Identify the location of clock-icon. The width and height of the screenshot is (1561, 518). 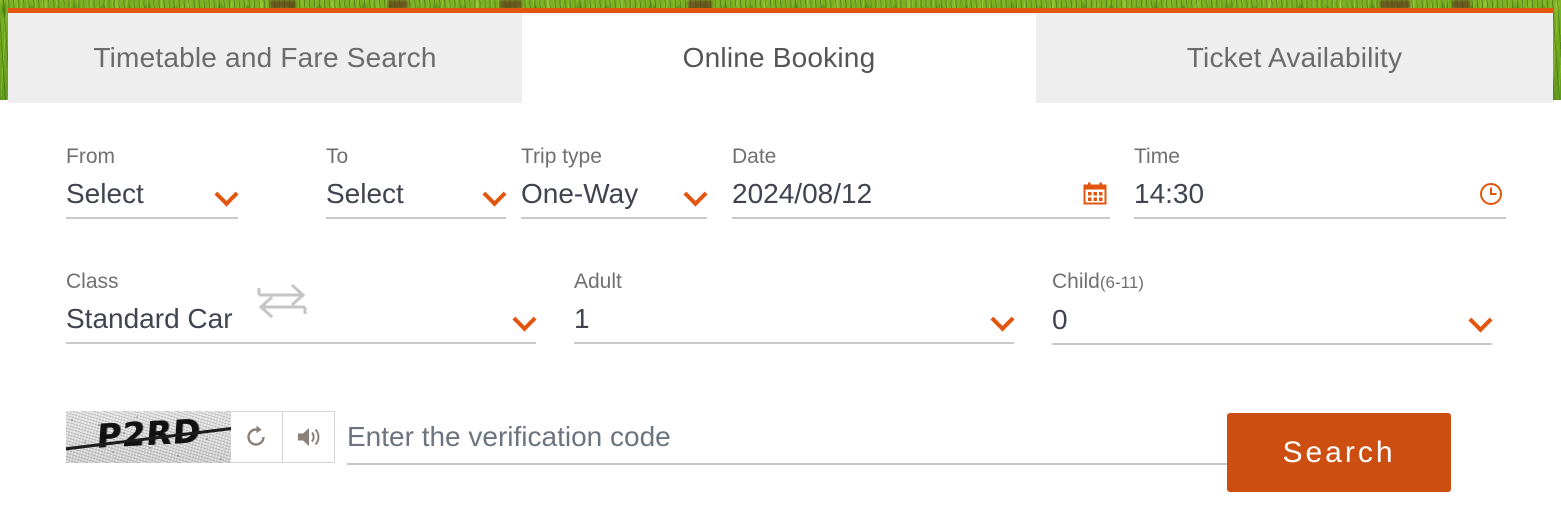
(1491, 194).